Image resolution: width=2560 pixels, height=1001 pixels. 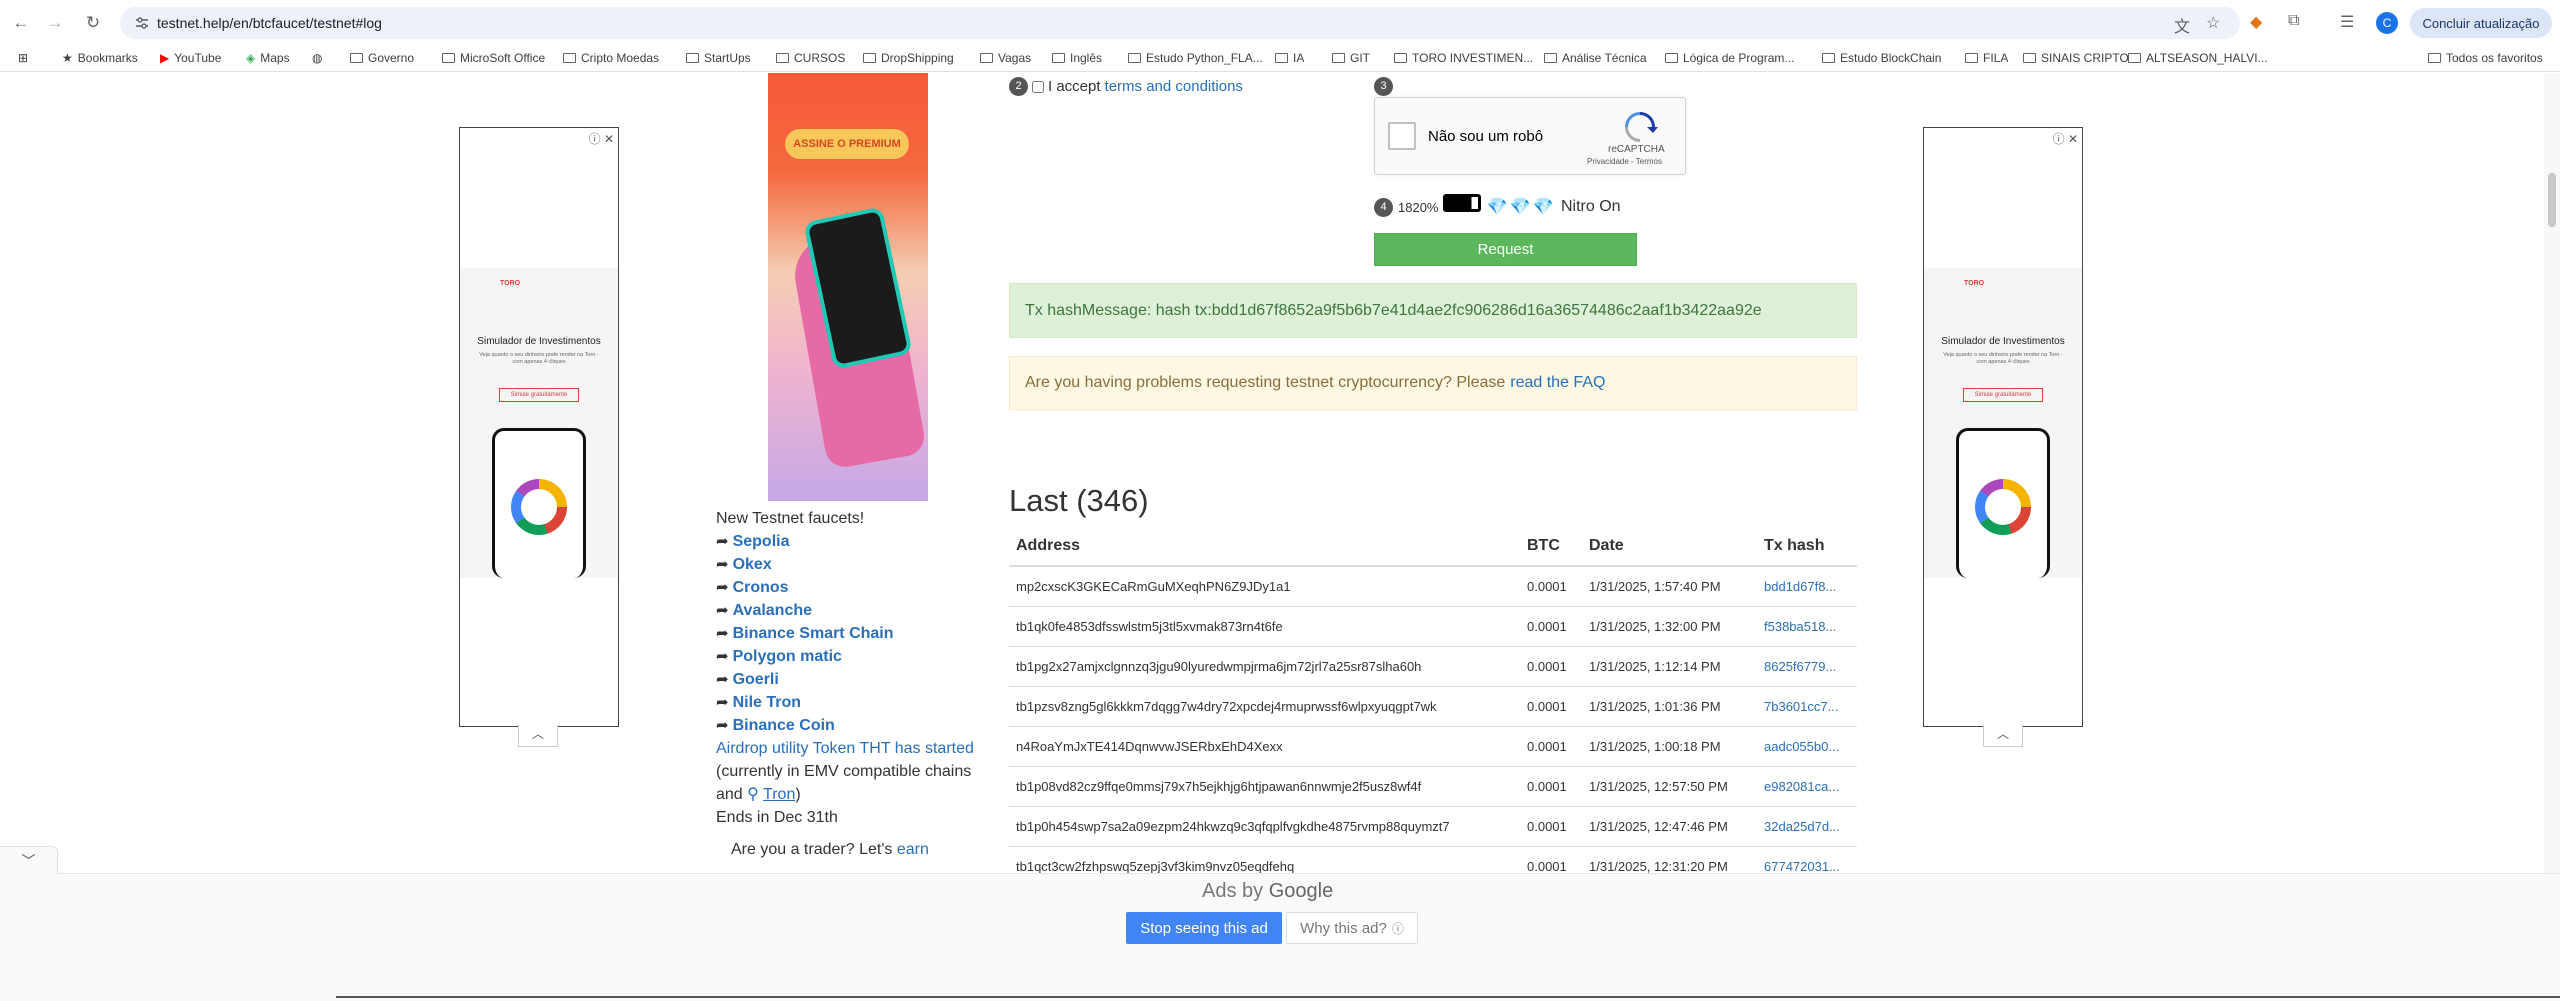 What do you see at coordinates (2485, 58) in the screenshot?
I see `all-bookmarks: Todos os favoritos` at bounding box center [2485, 58].